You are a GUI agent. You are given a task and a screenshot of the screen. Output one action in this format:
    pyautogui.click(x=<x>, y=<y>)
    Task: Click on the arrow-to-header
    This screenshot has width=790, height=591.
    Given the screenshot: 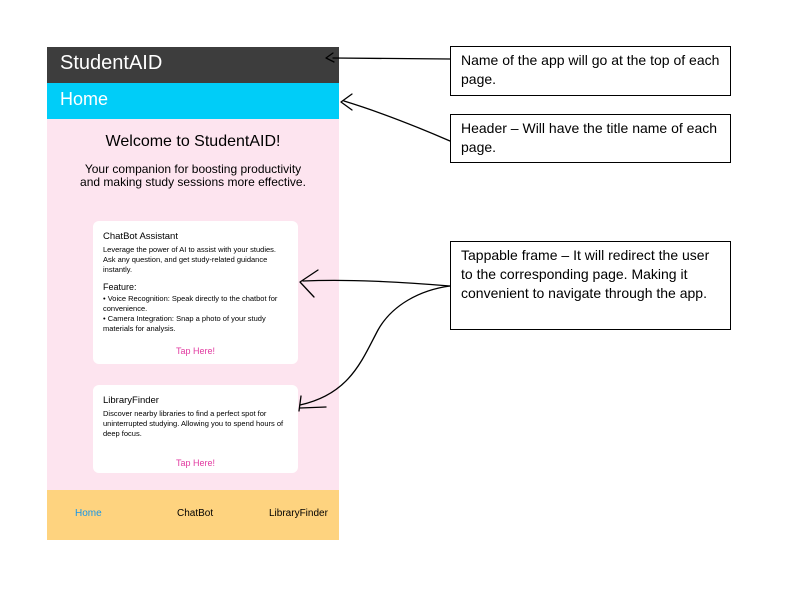 What is the action you would take?
    pyautogui.click(x=397, y=121)
    